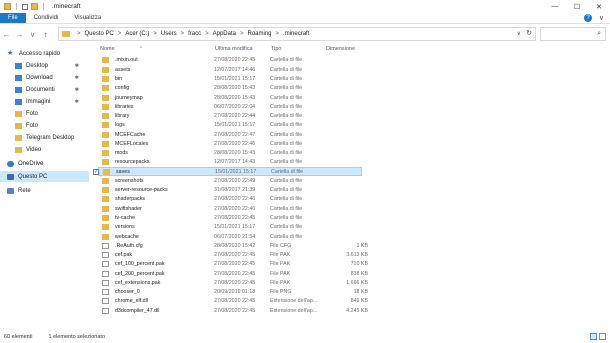  What do you see at coordinates (601, 18) in the screenshot?
I see `expand-ribbon-icon: ∨` at bounding box center [601, 18].